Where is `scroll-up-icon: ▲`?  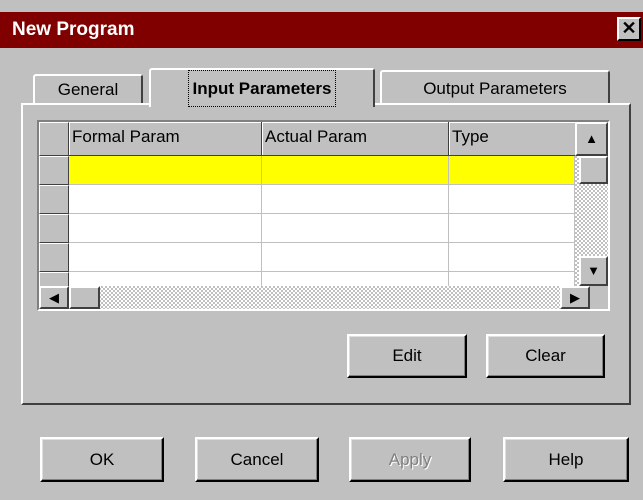
scroll-up-icon: ▲ is located at coordinates (591, 138).